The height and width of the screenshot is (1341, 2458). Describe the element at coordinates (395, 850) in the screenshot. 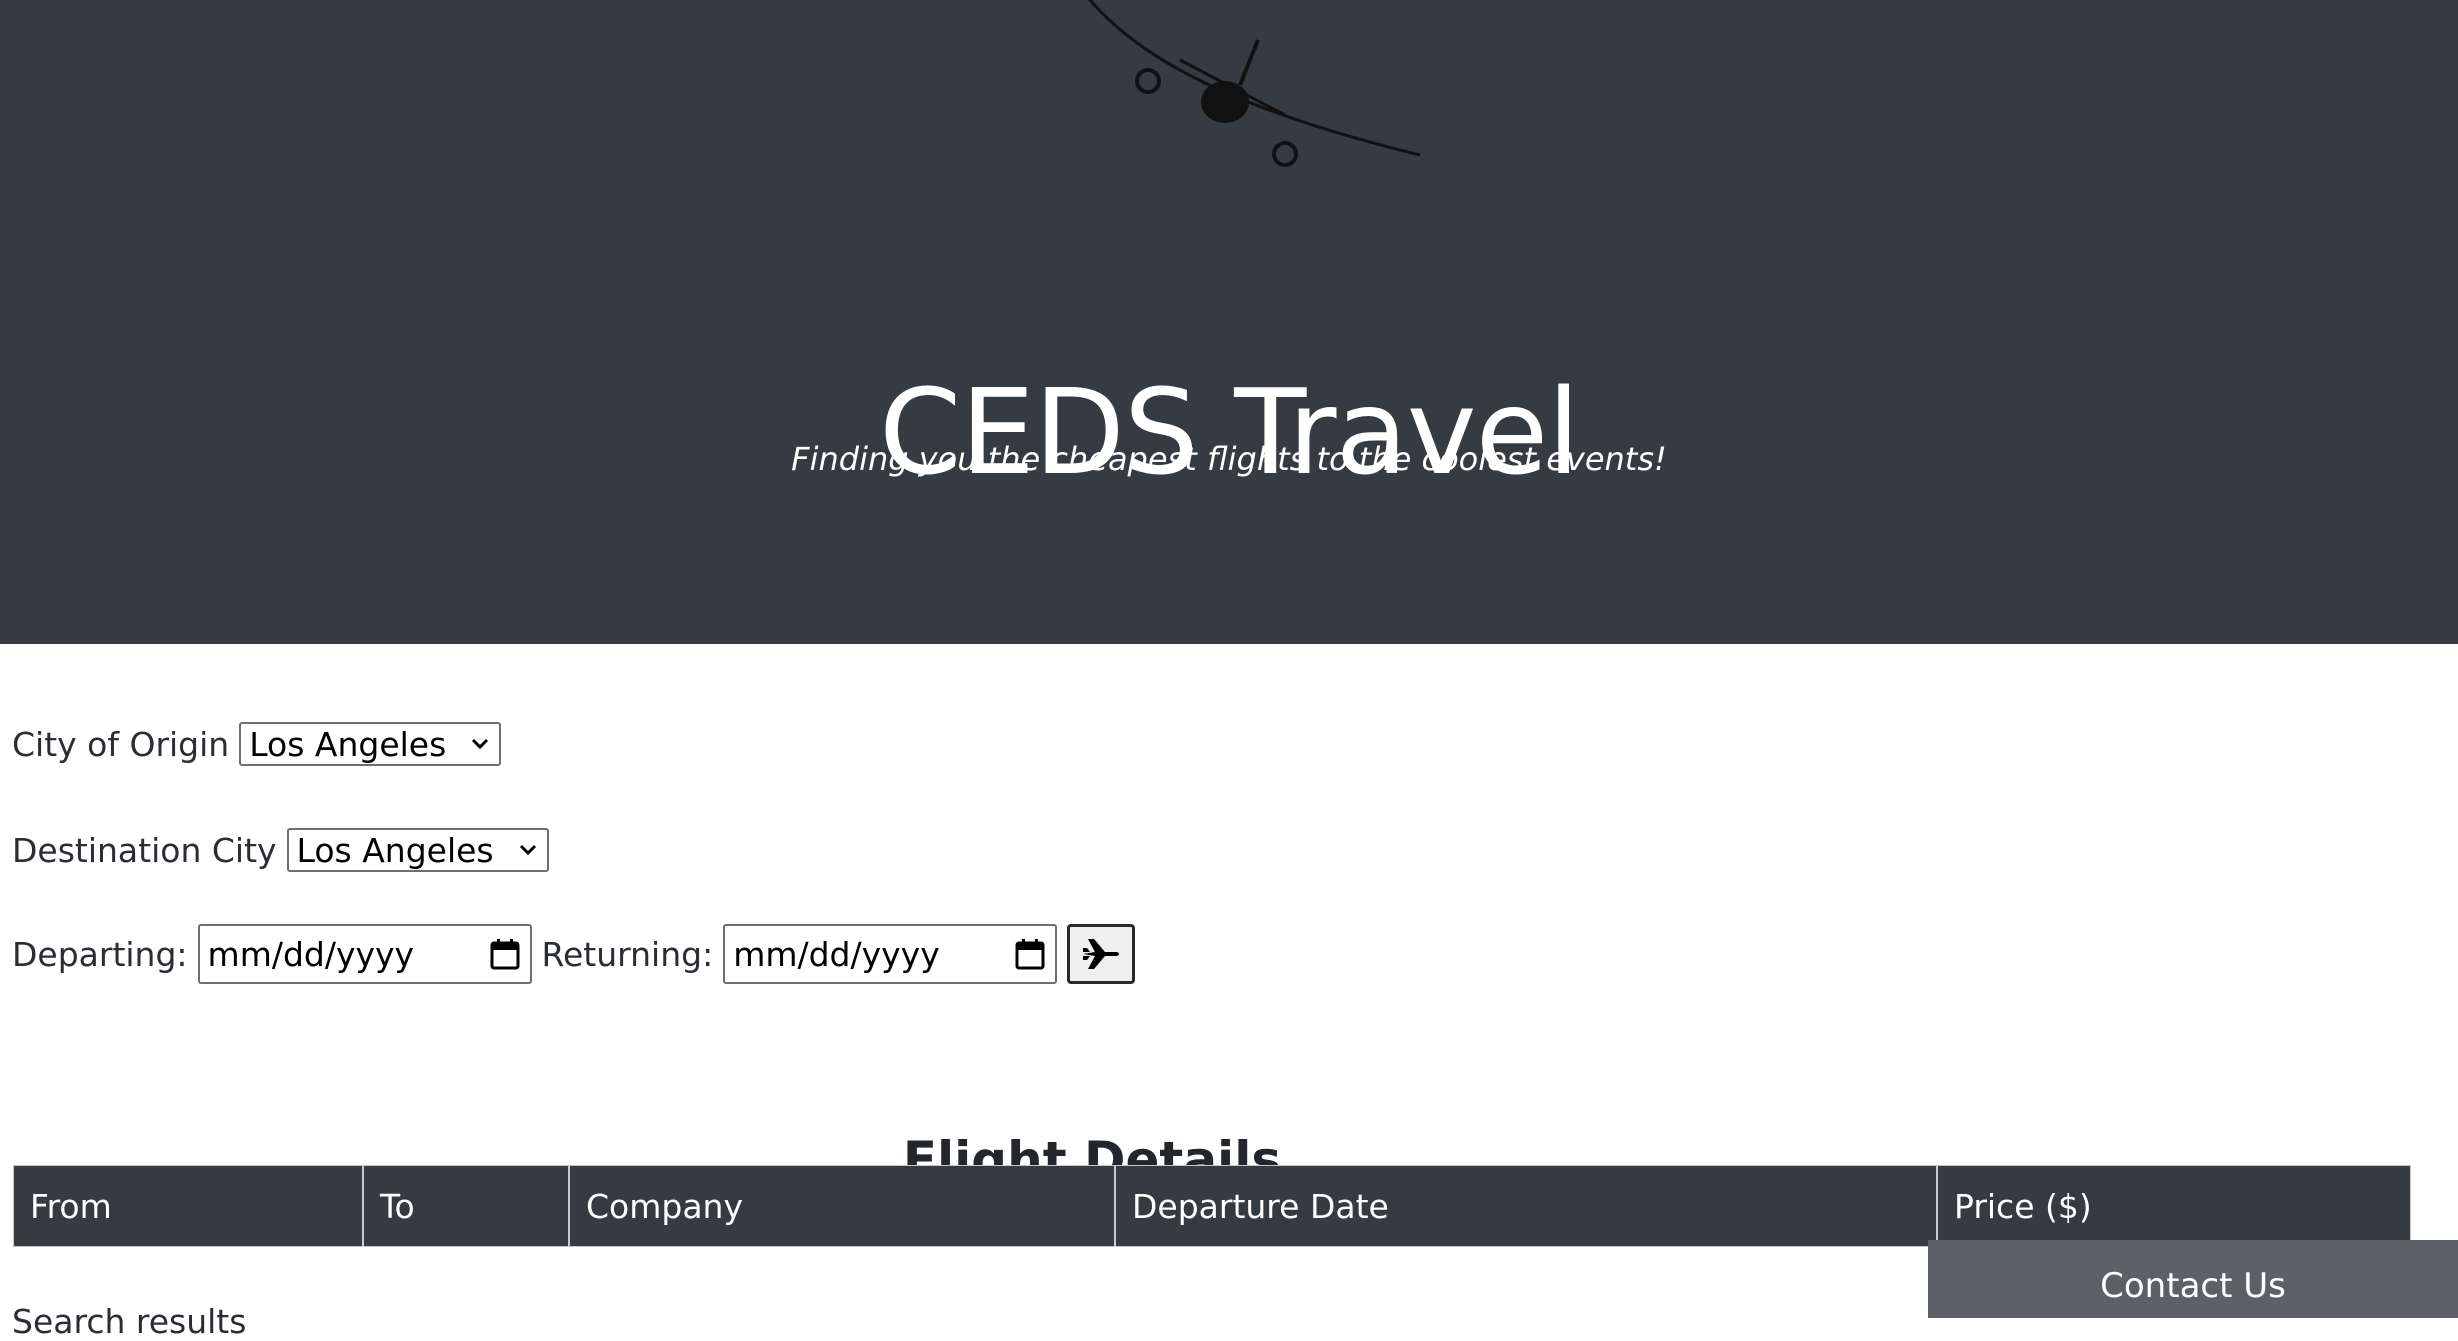

I see `destination-select-value: Los Angeles` at that location.